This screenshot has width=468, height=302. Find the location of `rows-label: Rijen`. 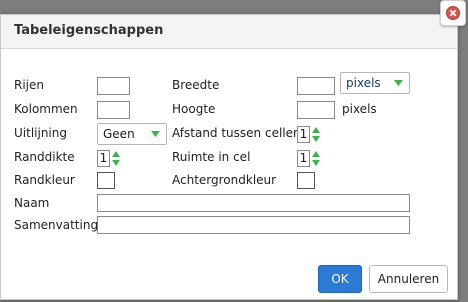

rows-label: Rijen is located at coordinates (29, 85).